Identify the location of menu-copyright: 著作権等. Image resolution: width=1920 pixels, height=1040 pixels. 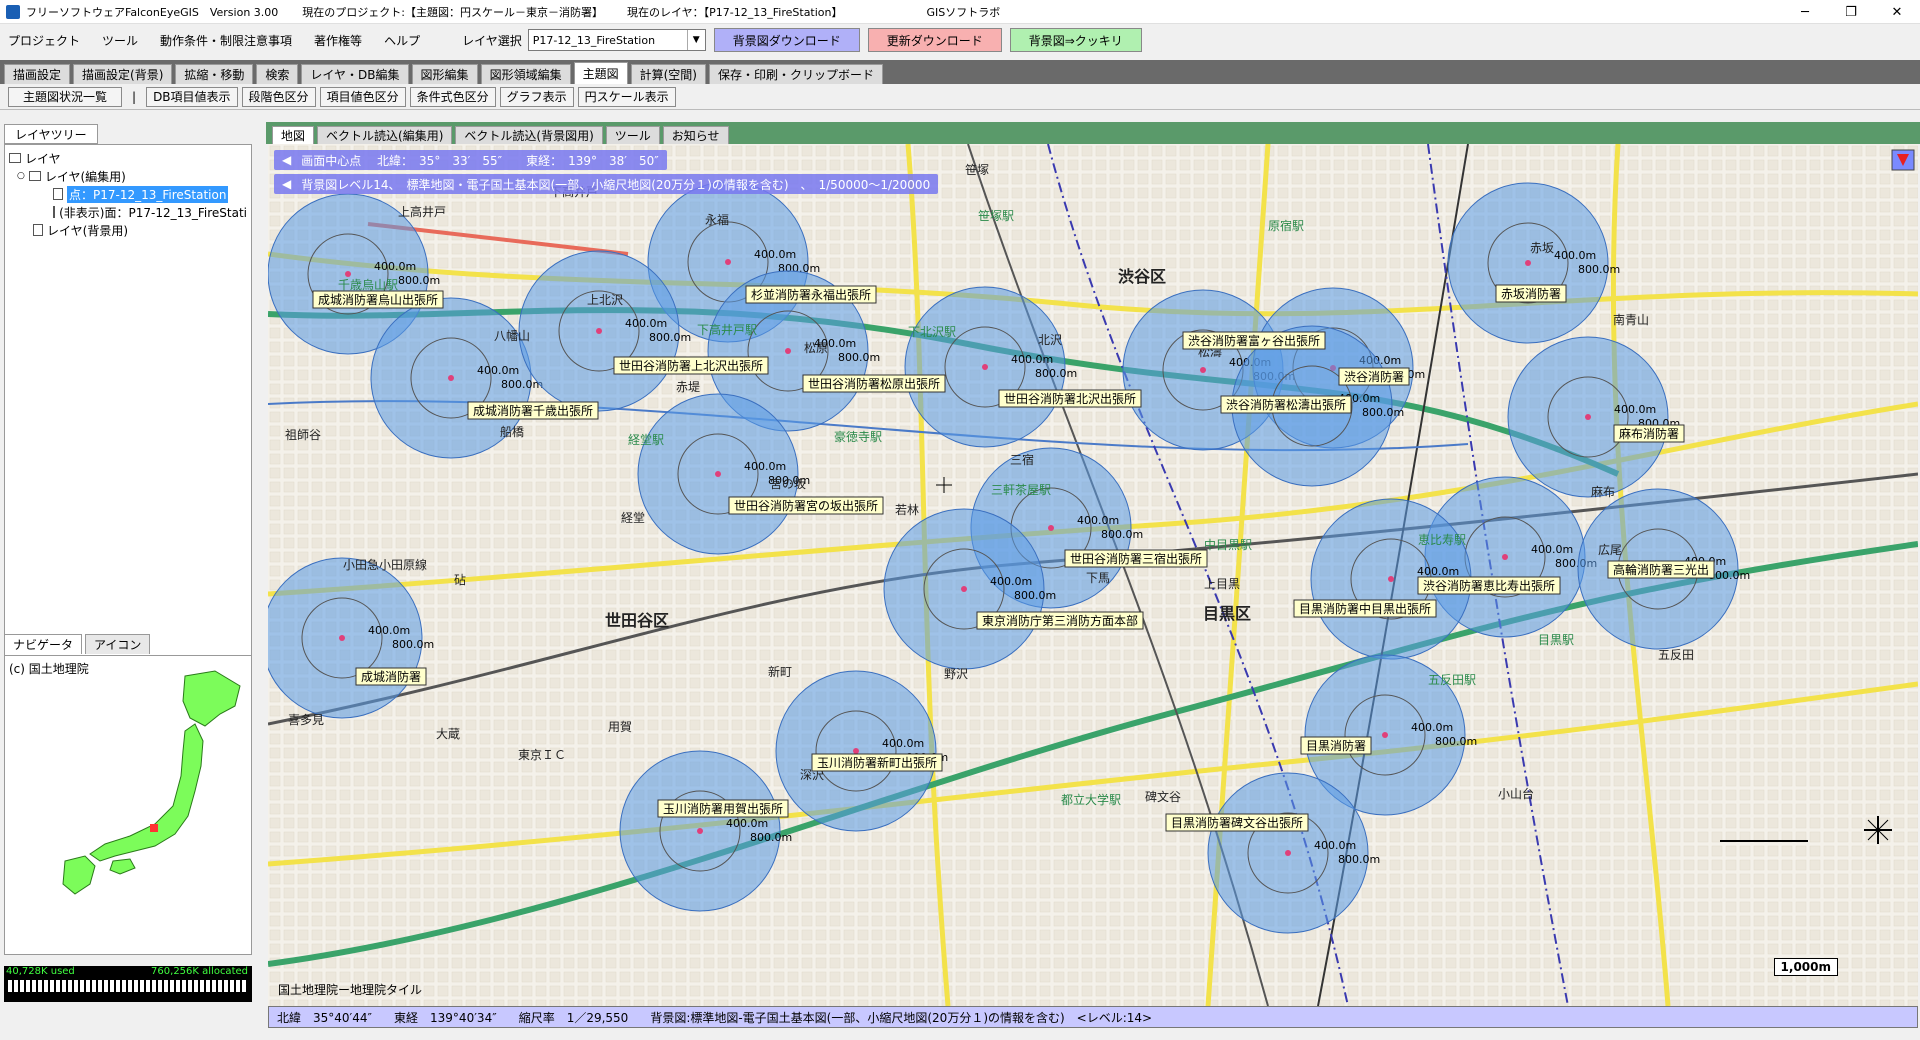
(338, 40).